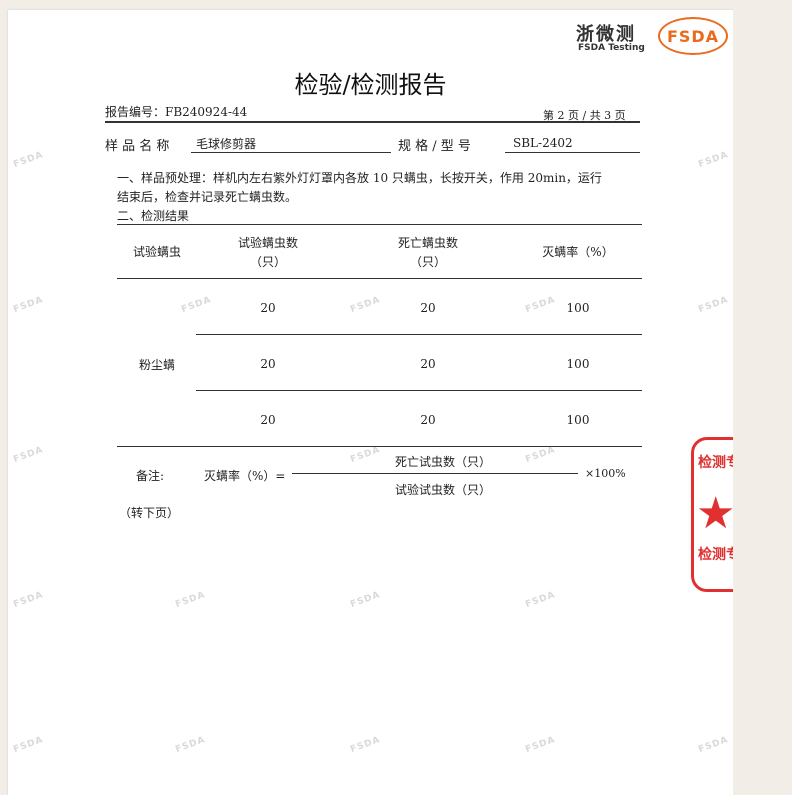  I want to click on sample-name-value: 毛球修剪器, so click(226, 144).